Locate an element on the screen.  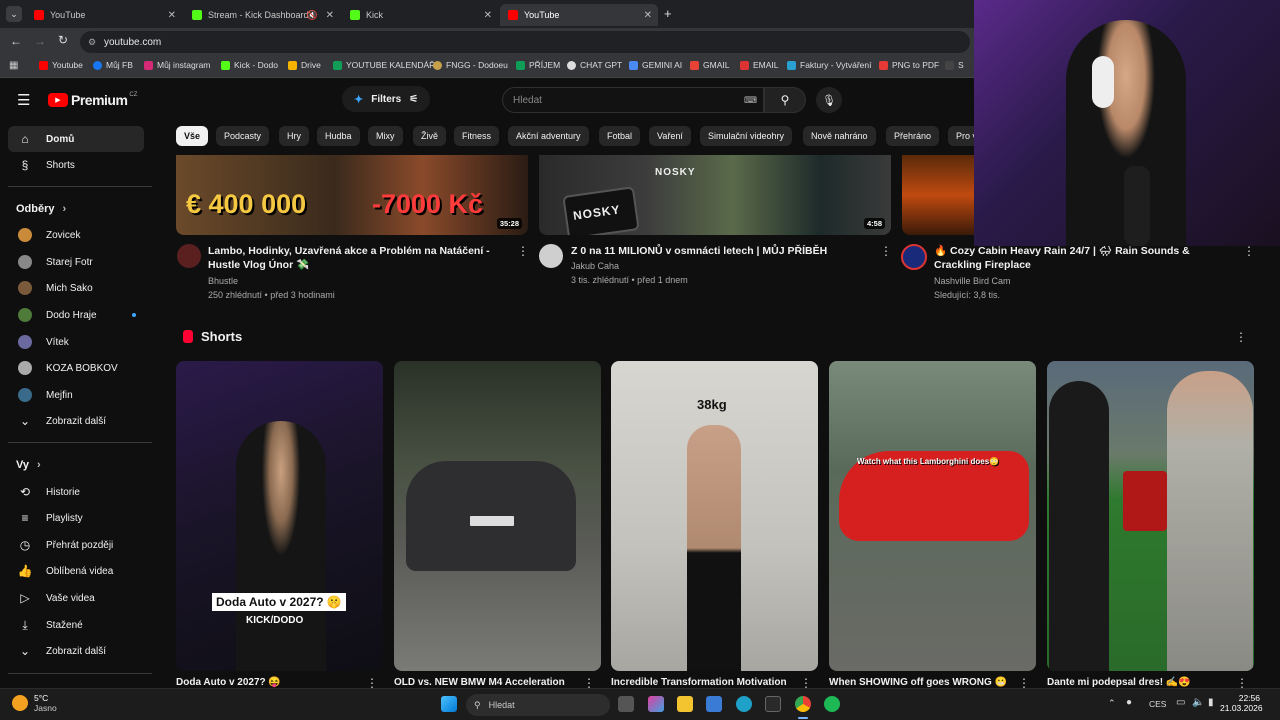
short-title: Dante mi podepsal dres! ✍️😍 is located at coordinates (1119, 682).